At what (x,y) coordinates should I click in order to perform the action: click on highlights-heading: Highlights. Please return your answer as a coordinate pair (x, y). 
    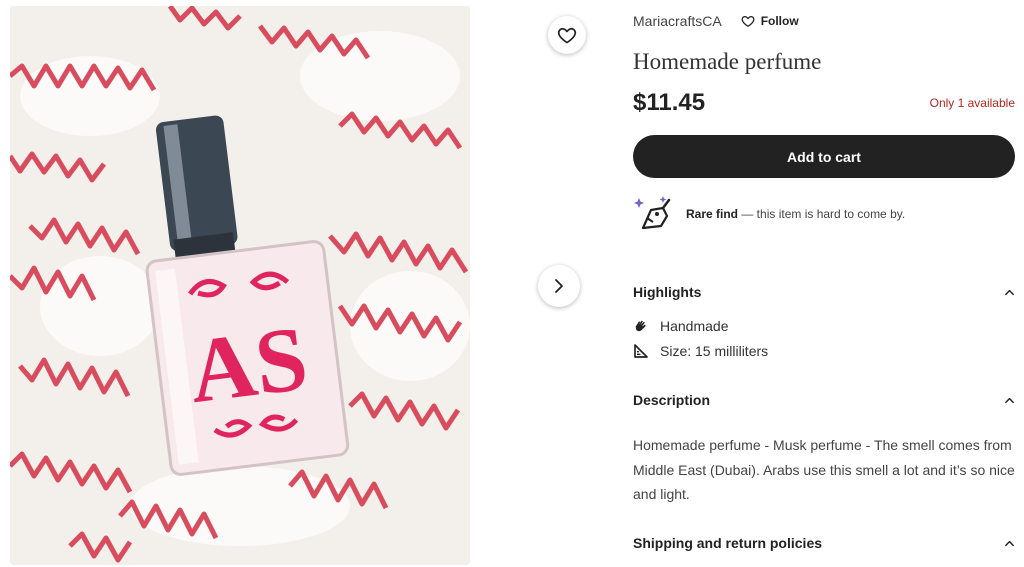
    Looking at the image, I should click on (667, 292).